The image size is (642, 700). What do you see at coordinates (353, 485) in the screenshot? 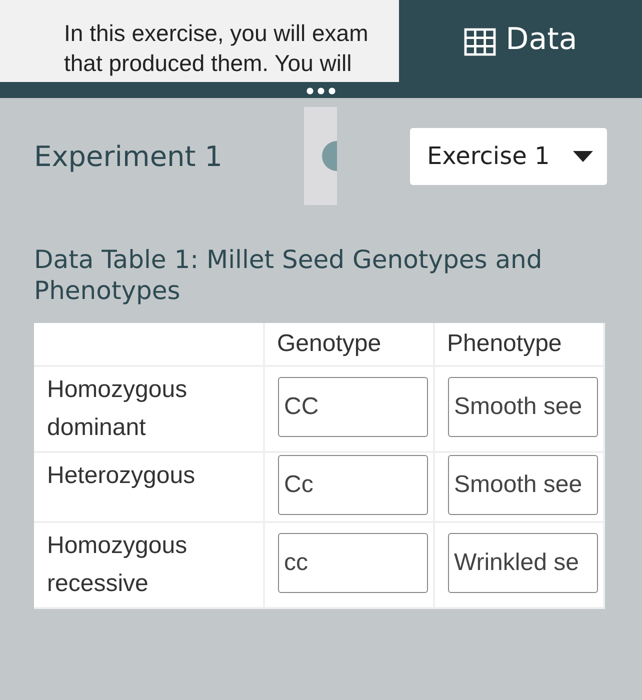
I see `genotype-field: Cc` at bounding box center [353, 485].